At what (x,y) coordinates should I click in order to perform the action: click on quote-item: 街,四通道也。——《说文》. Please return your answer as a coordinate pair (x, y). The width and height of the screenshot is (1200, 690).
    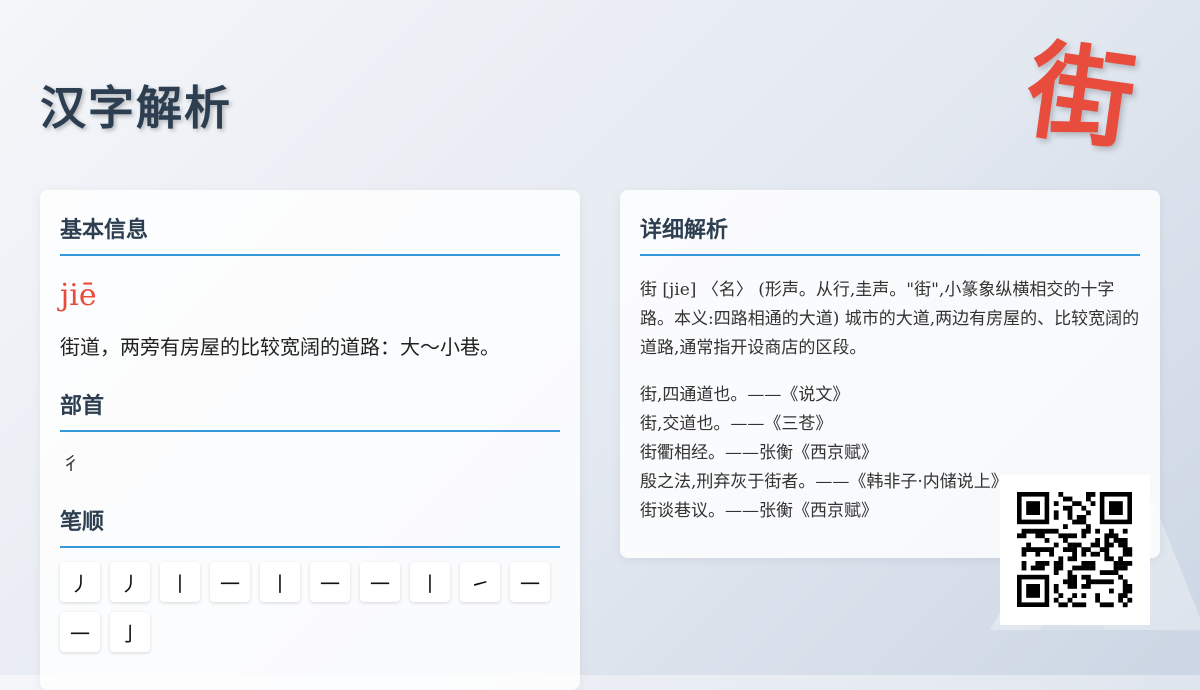
    Looking at the image, I should click on (745, 395).